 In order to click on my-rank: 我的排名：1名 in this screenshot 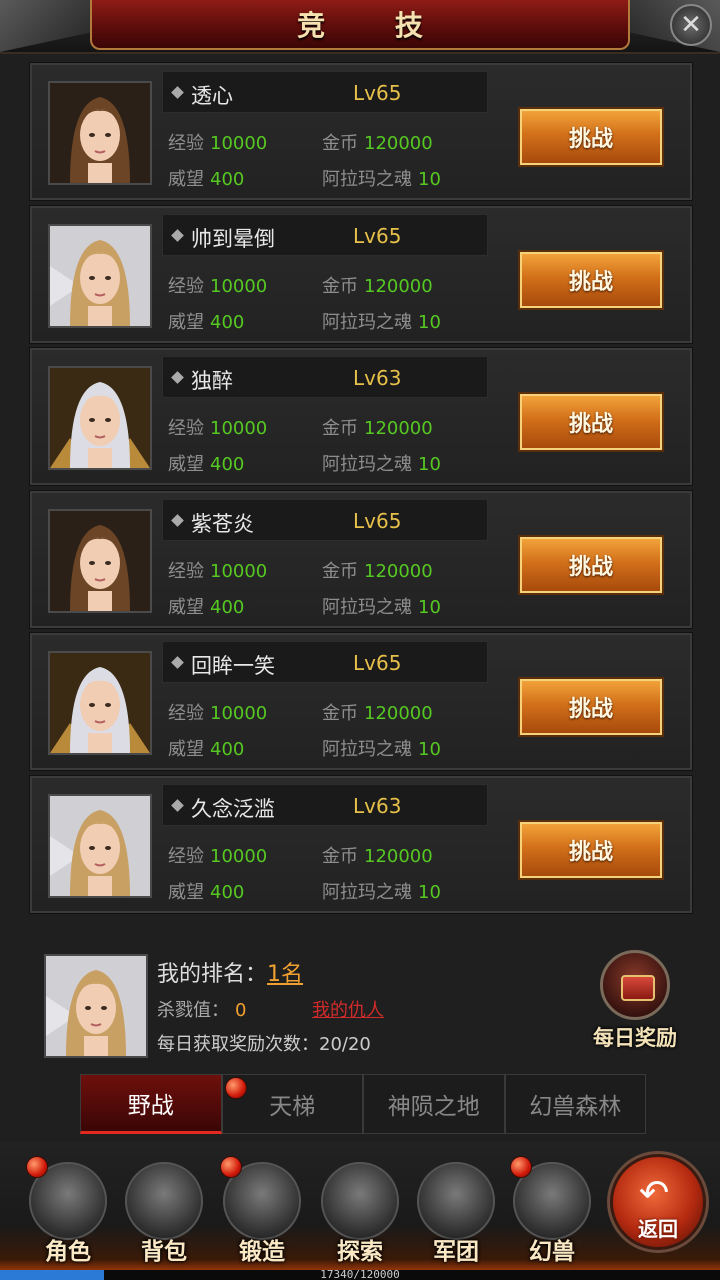, I will do `click(230, 972)`.